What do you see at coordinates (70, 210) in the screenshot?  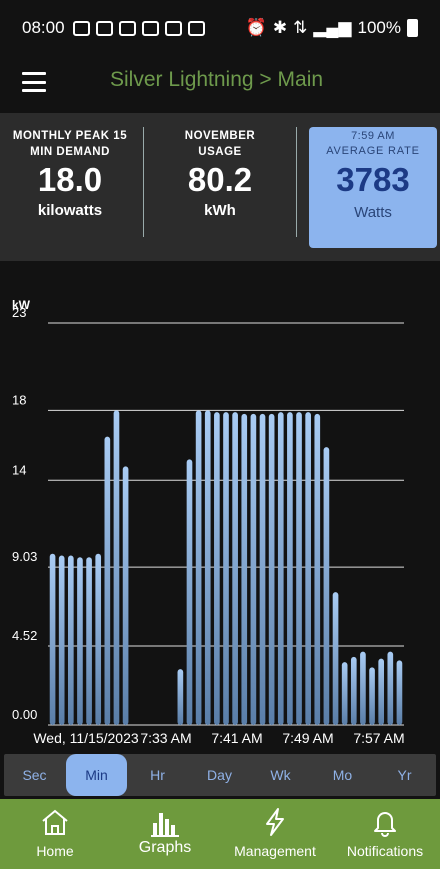 I see `peak-demand-unit: kilowatts` at bounding box center [70, 210].